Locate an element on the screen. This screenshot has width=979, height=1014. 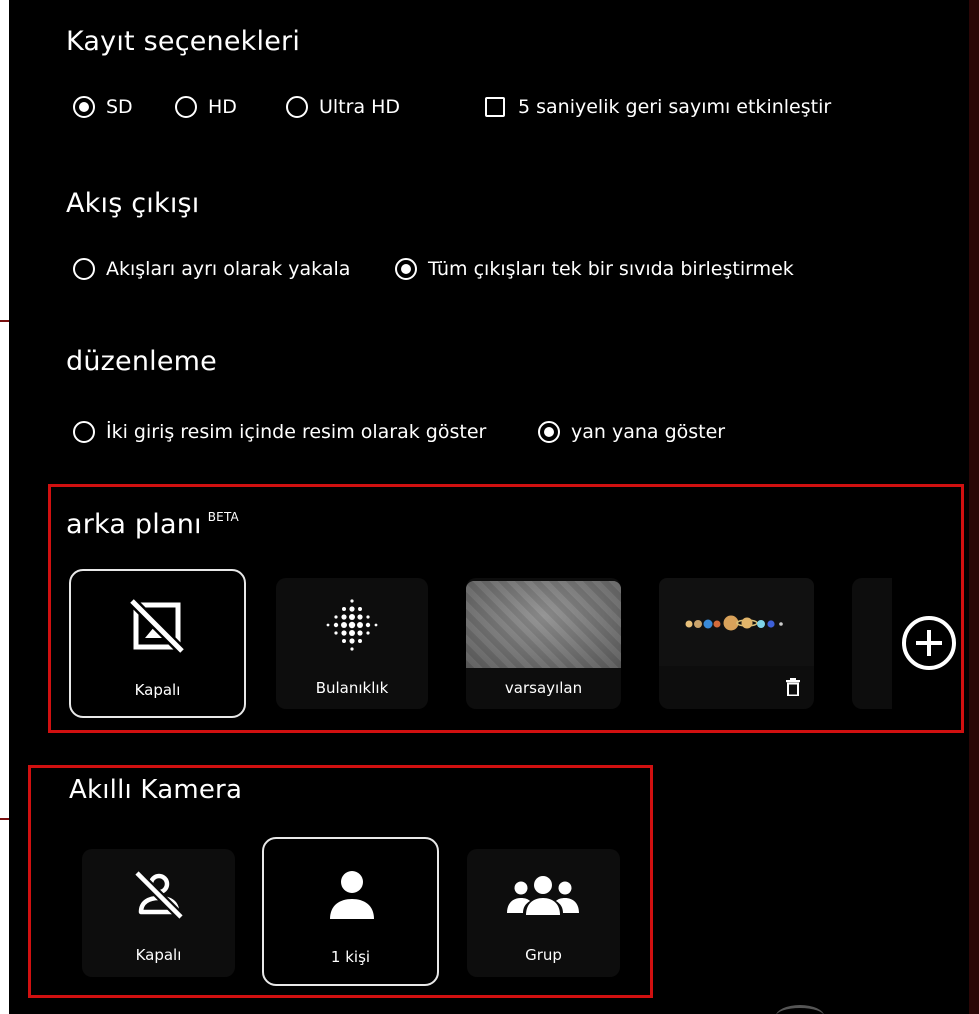
person-off-icon is located at coordinates (159, 895).